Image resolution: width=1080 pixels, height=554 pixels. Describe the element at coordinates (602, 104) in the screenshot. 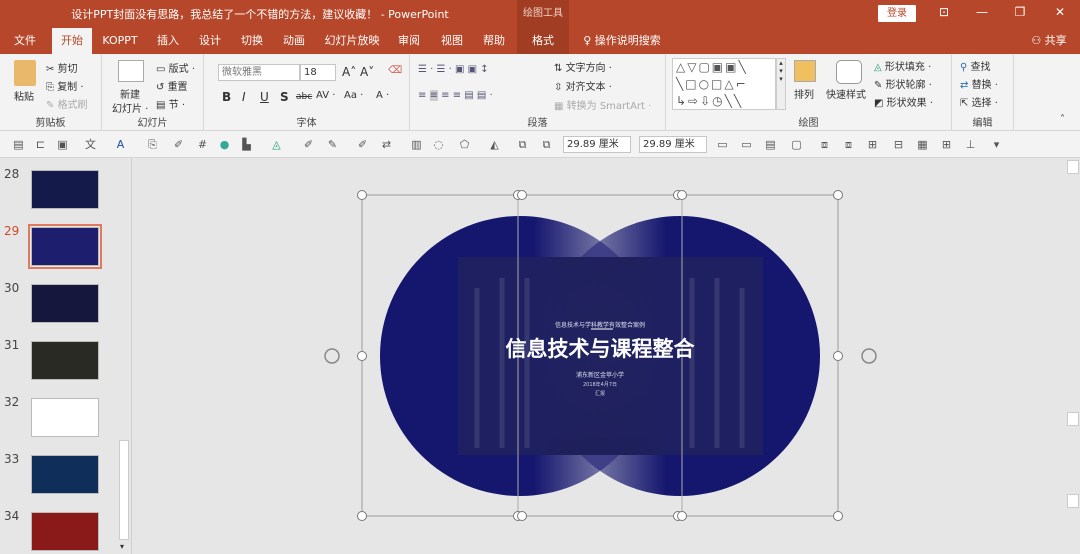

I see `convert-smartart-button: ▦ 转换为 SmartArt ·` at that location.